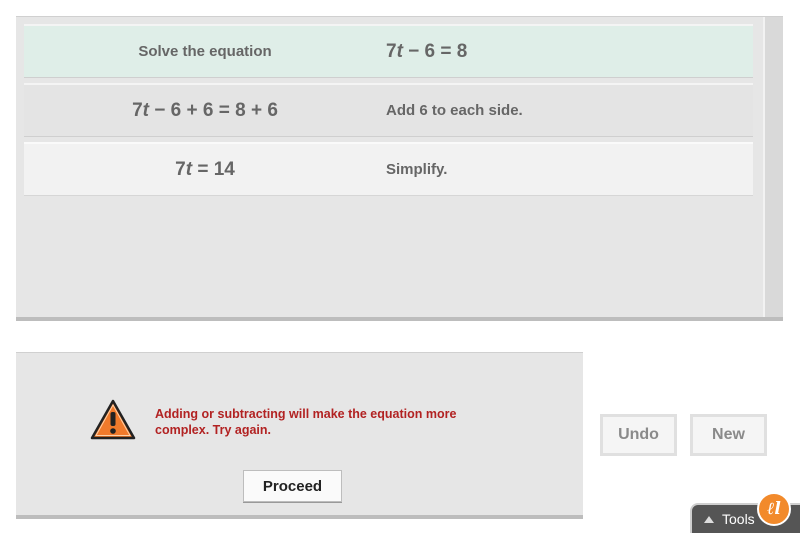 This screenshot has height=533, width=800. What do you see at coordinates (773, 169) in the screenshot?
I see `steps-scrollbar` at bounding box center [773, 169].